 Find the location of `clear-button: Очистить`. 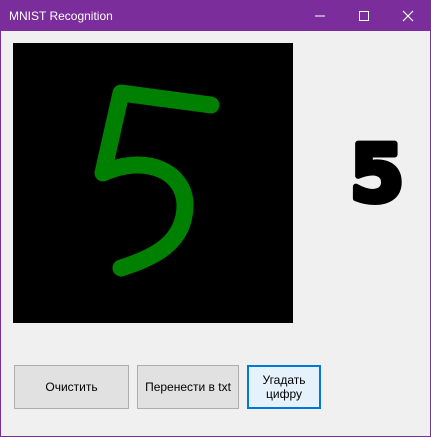

clear-button: Очистить is located at coordinates (71, 387).